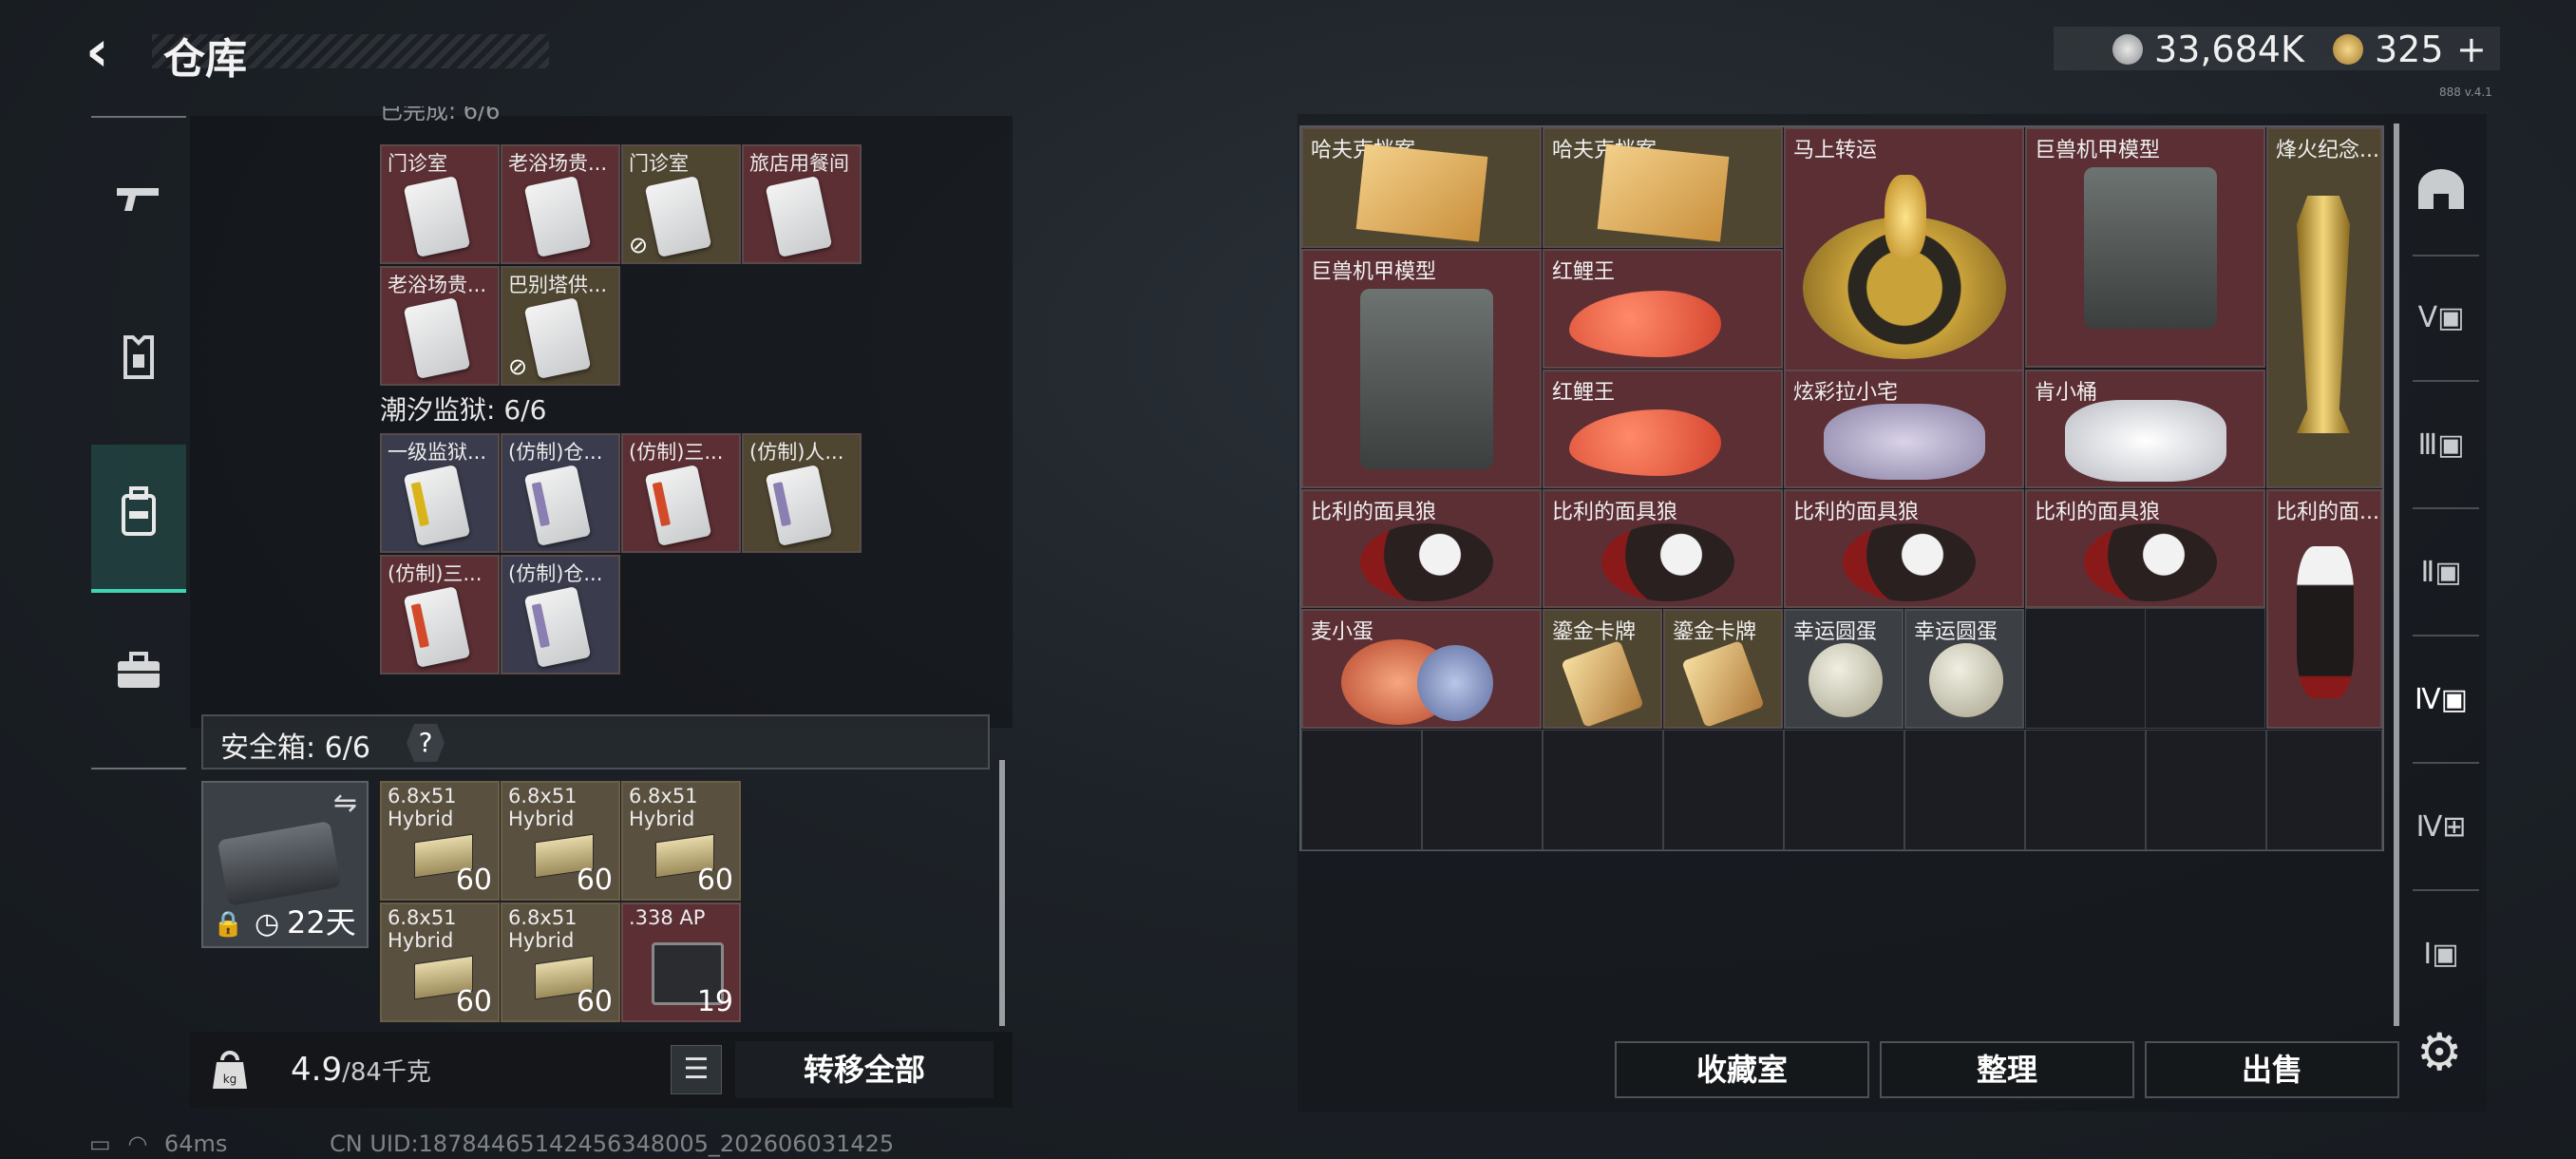  I want to click on key-card-item: 门诊室, so click(440, 204).